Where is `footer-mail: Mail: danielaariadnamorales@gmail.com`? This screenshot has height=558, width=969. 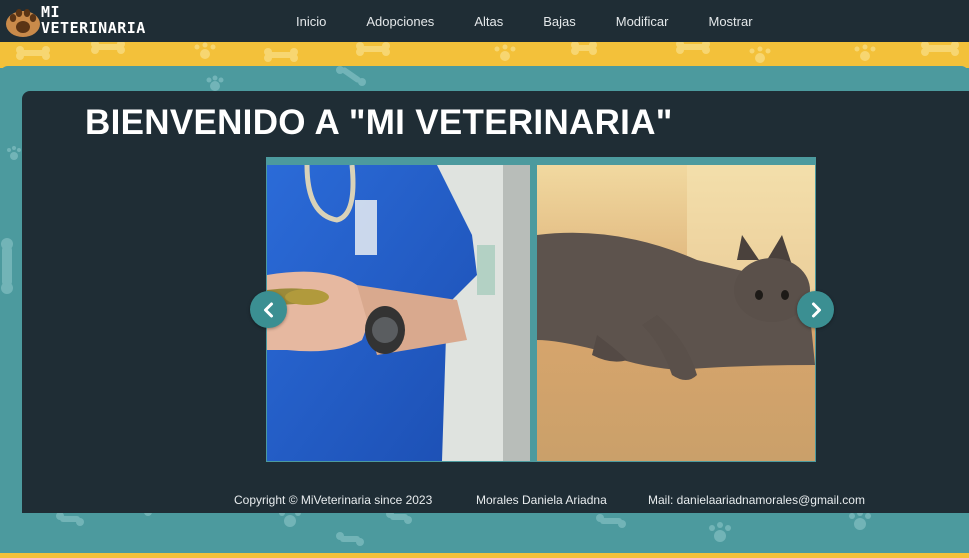
footer-mail: Mail: danielaariadnamorales@gmail.com is located at coordinates (756, 500).